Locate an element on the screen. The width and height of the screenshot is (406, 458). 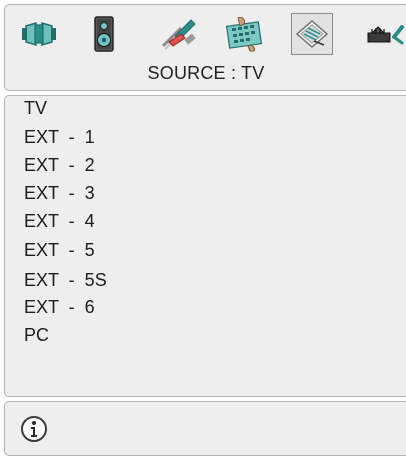
source-item-ext5: EXT - 5 is located at coordinates (174, 250).